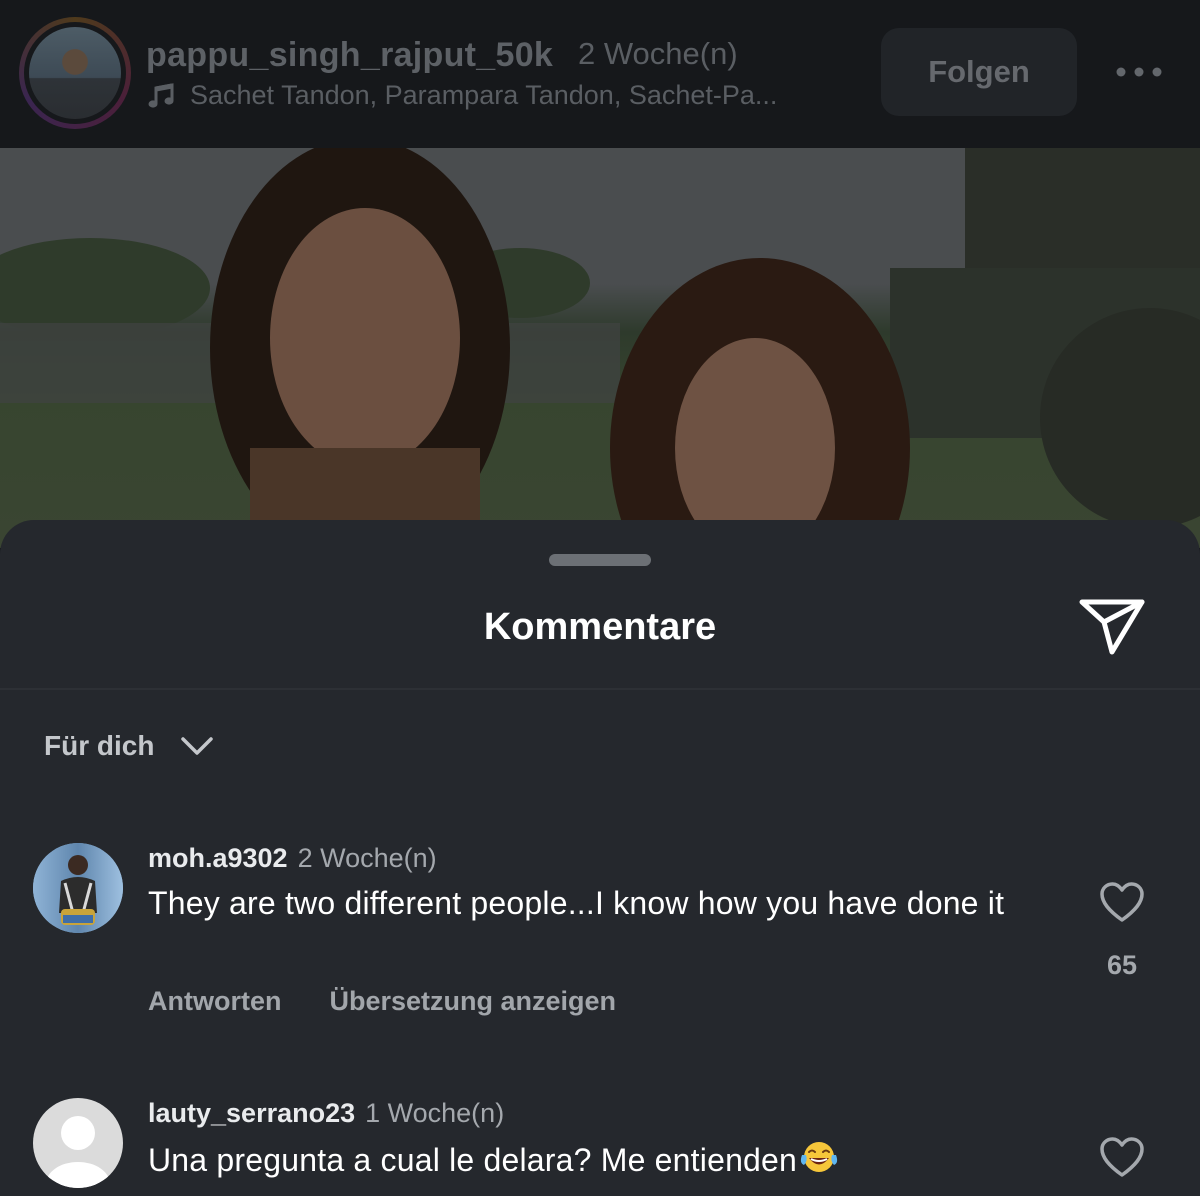 This screenshot has width=1200, height=1196. What do you see at coordinates (1122, 965) in the screenshot?
I see `like-count: 65` at bounding box center [1122, 965].